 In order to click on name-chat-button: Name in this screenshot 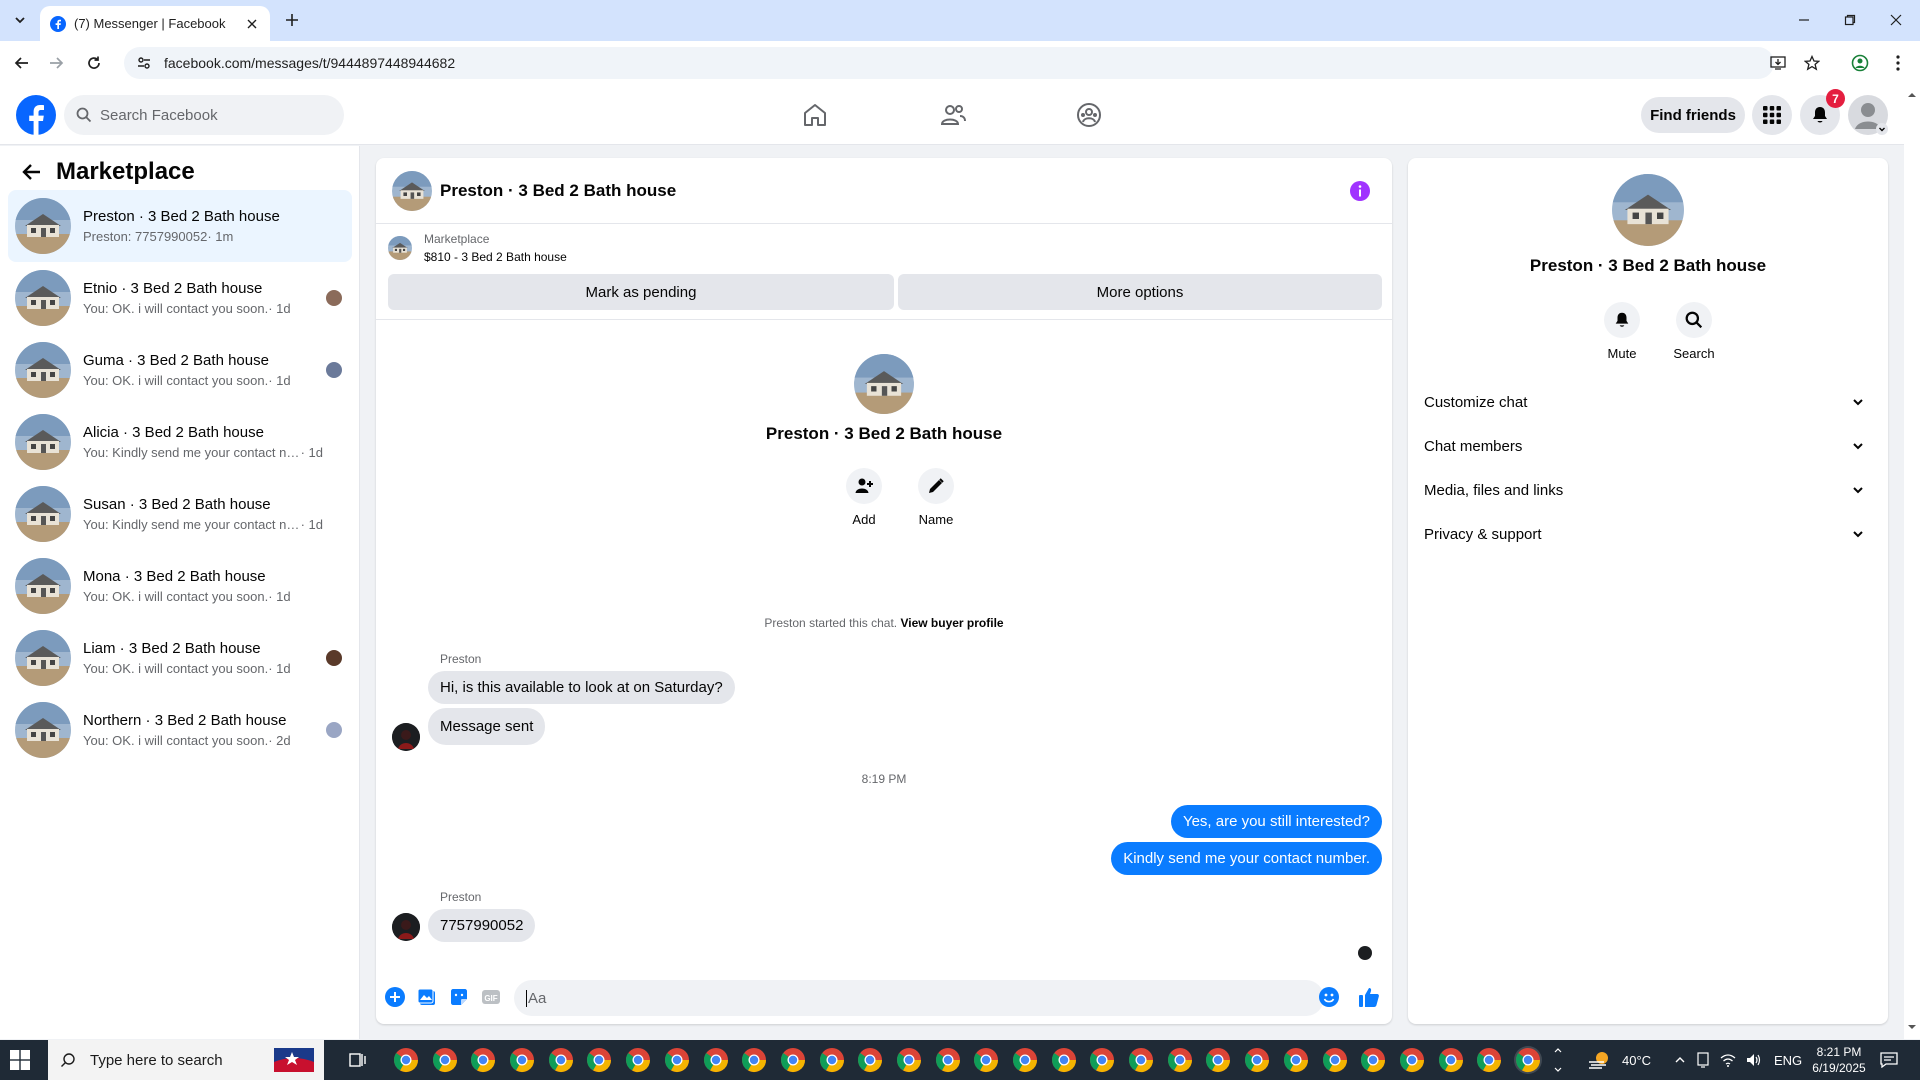, I will do `click(936, 497)`.